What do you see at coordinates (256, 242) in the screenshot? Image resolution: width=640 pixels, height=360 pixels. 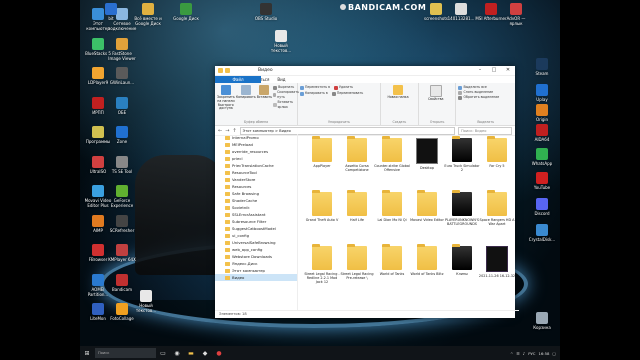 I see `sidebar-item: UniversalSafeBrowsing` at bounding box center [256, 242].